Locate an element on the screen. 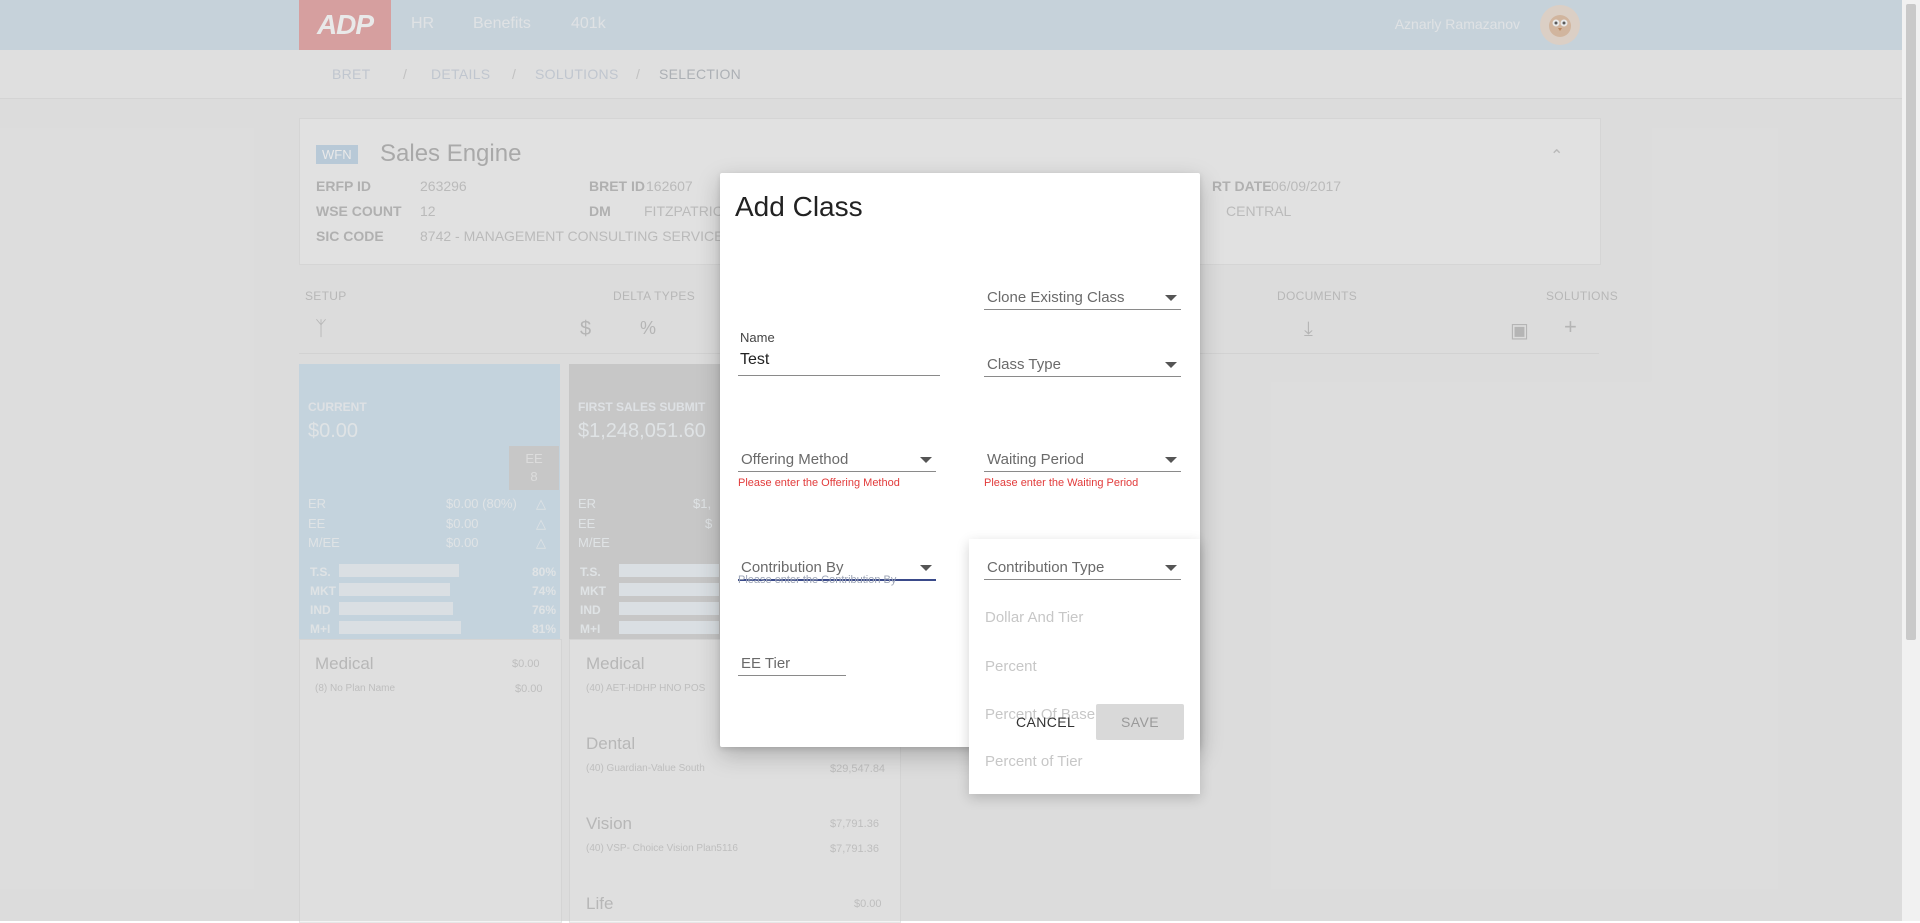 This screenshot has height=923, width=1920. waiting-period-error: Please enter the Waiting Period is located at coordinates (1061, 483).